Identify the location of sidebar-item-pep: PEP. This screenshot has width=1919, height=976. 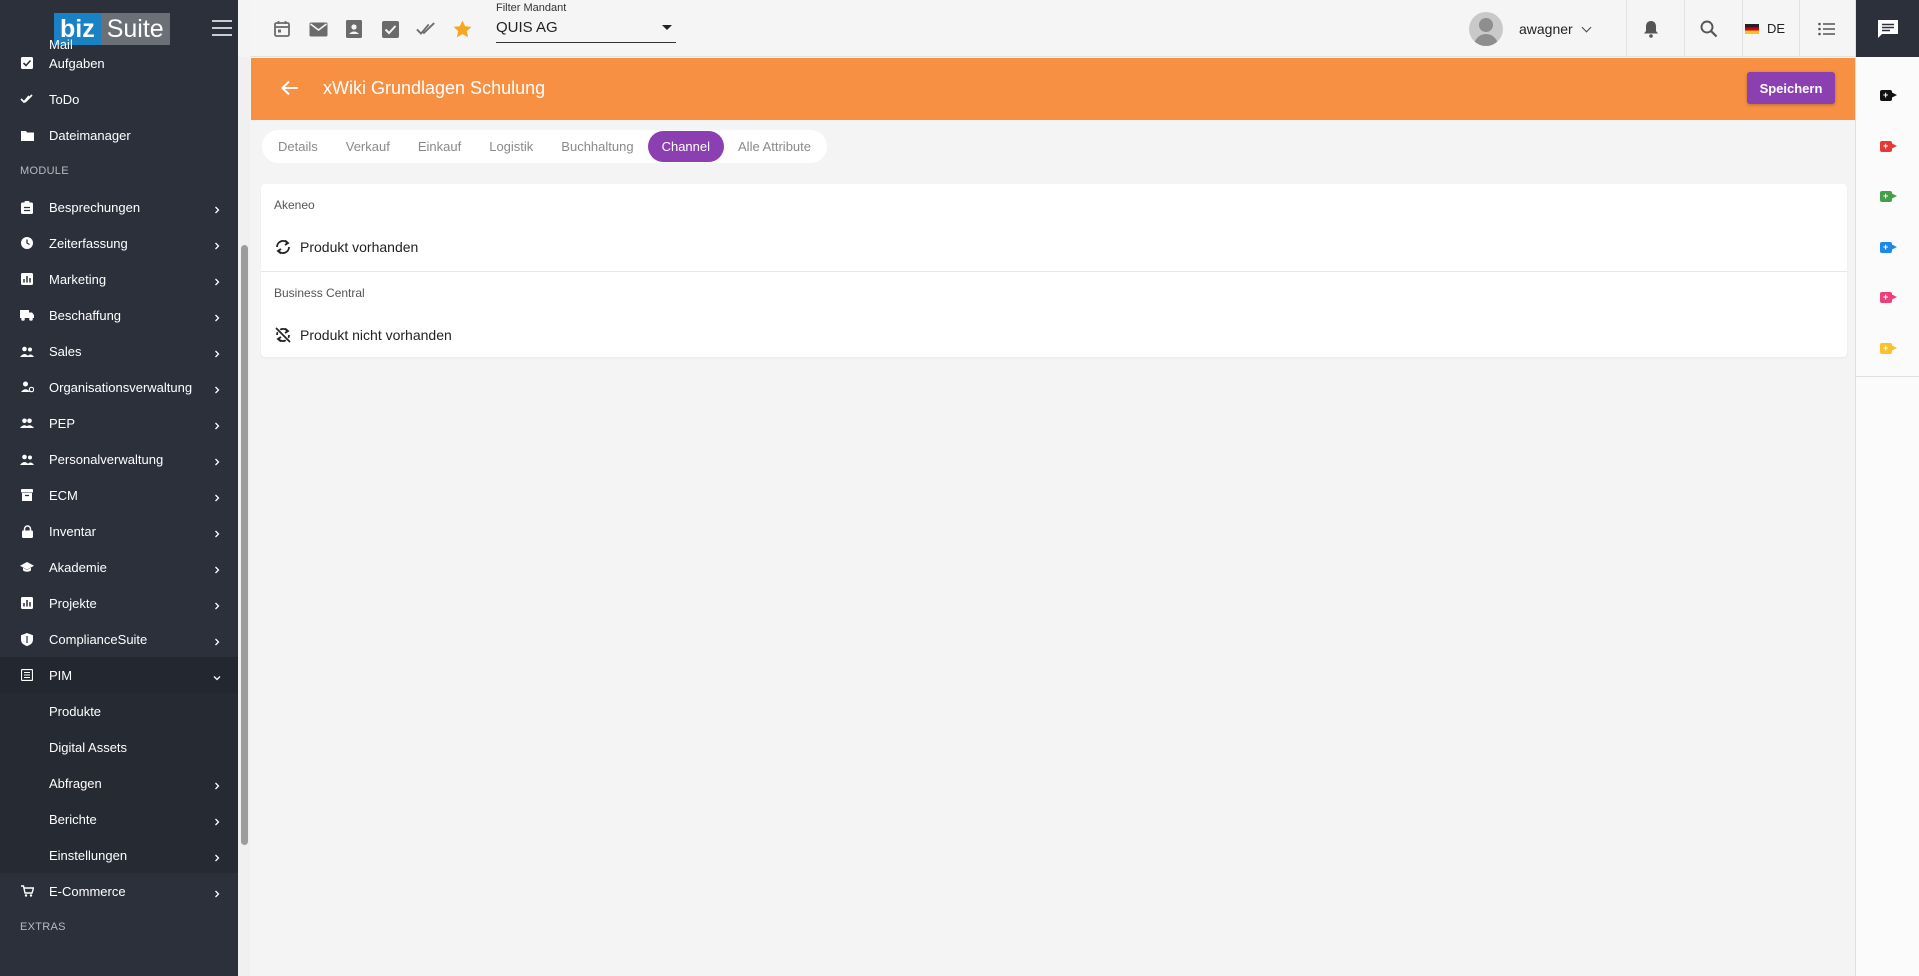
(119, 423).